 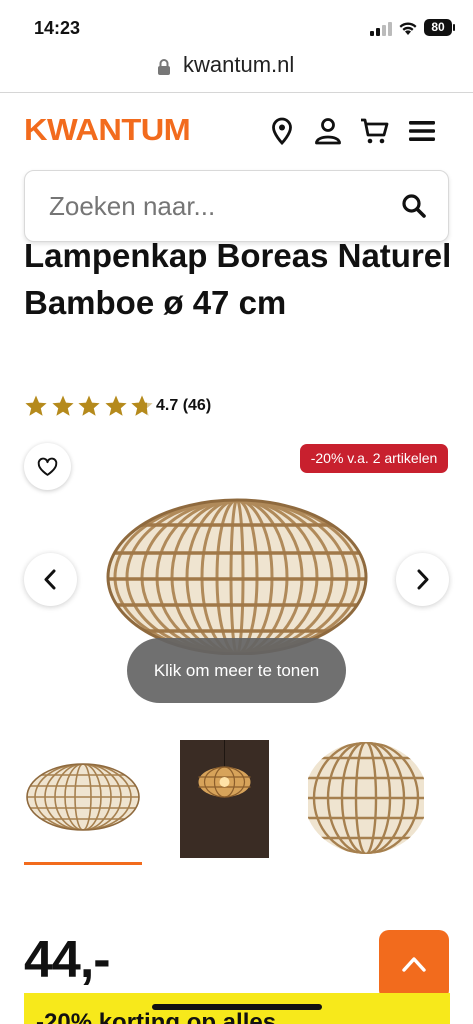 What do you see at coordinates (237, 575) in the screenshot?
I see `product-main-image` at bounding box center [237, 575].